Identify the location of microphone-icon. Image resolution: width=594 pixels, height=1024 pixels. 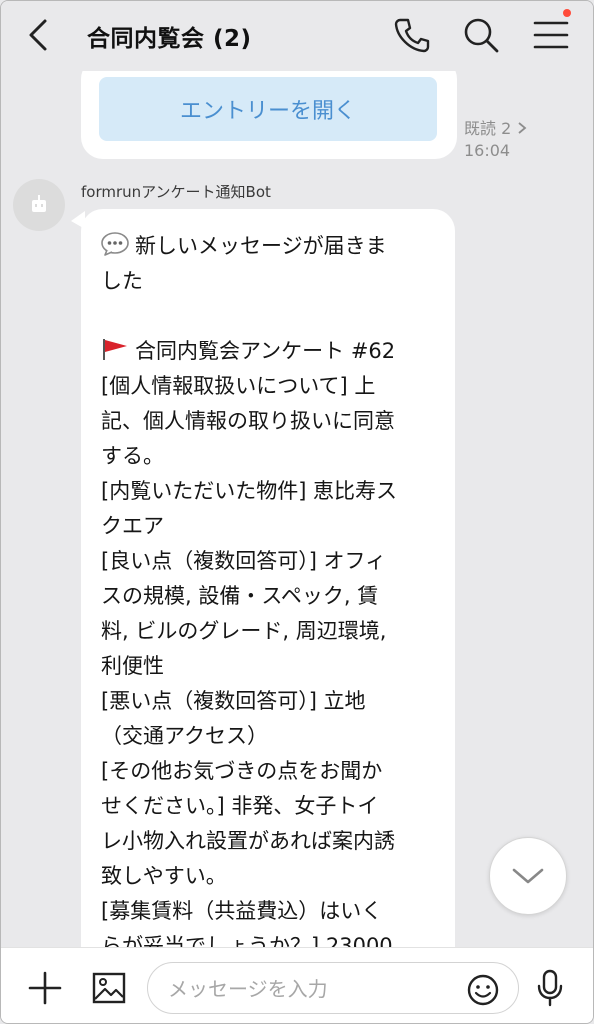
(550, 988).